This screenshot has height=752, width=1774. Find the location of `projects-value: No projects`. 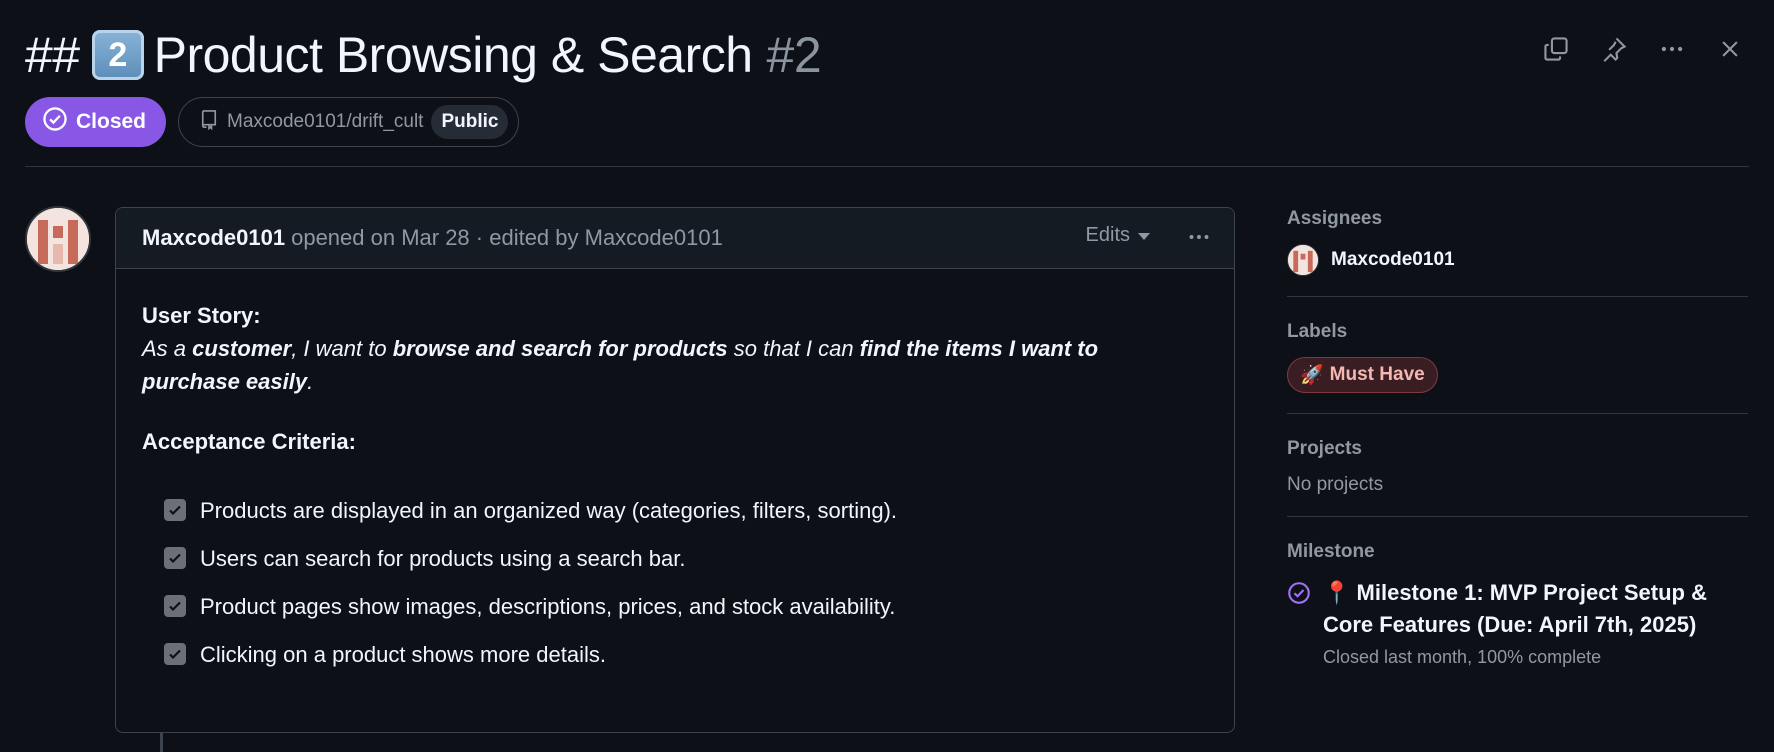

projects-value: No projects is located at coordinates (1335, 484).